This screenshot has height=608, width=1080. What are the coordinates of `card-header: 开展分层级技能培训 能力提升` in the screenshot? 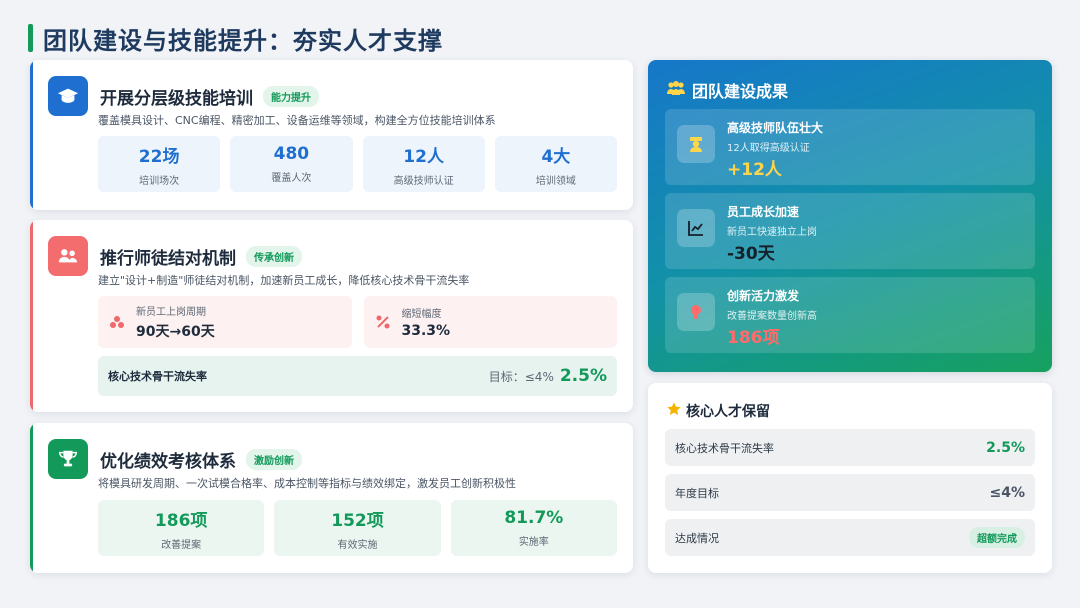 It's located at (183, 96).